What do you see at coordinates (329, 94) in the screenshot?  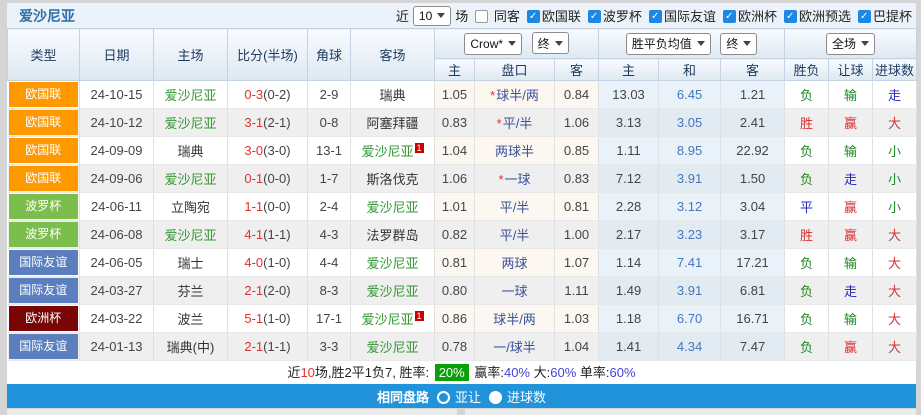 I see `corner-count: 2-9` at bounding box center [329, 94].